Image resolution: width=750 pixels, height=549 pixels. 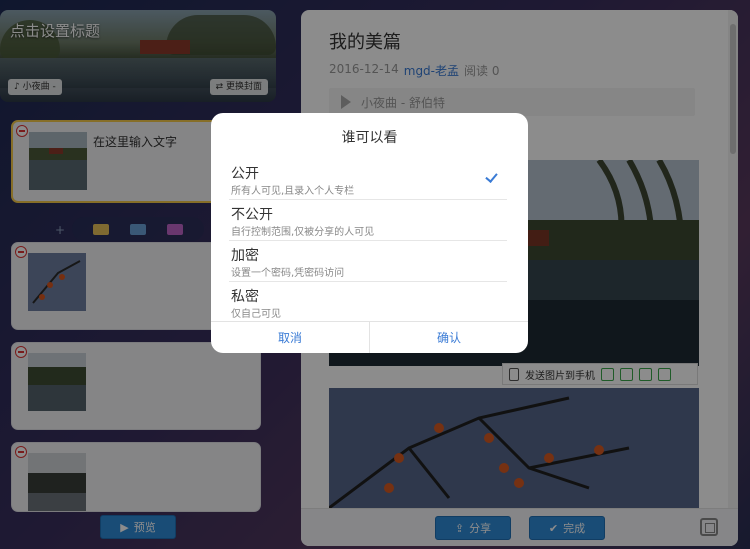 What do you see at coordinates (256, 314) in the screenshot?
I see `option-description: 仅自己可见` at bounding box center [256, 314].